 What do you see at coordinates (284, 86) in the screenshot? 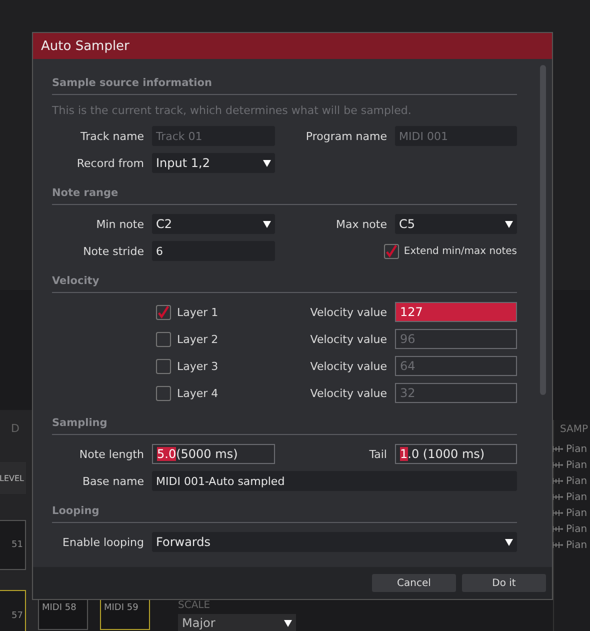
I see `section-heading: Sample source information` at bounding box center [284, 86].